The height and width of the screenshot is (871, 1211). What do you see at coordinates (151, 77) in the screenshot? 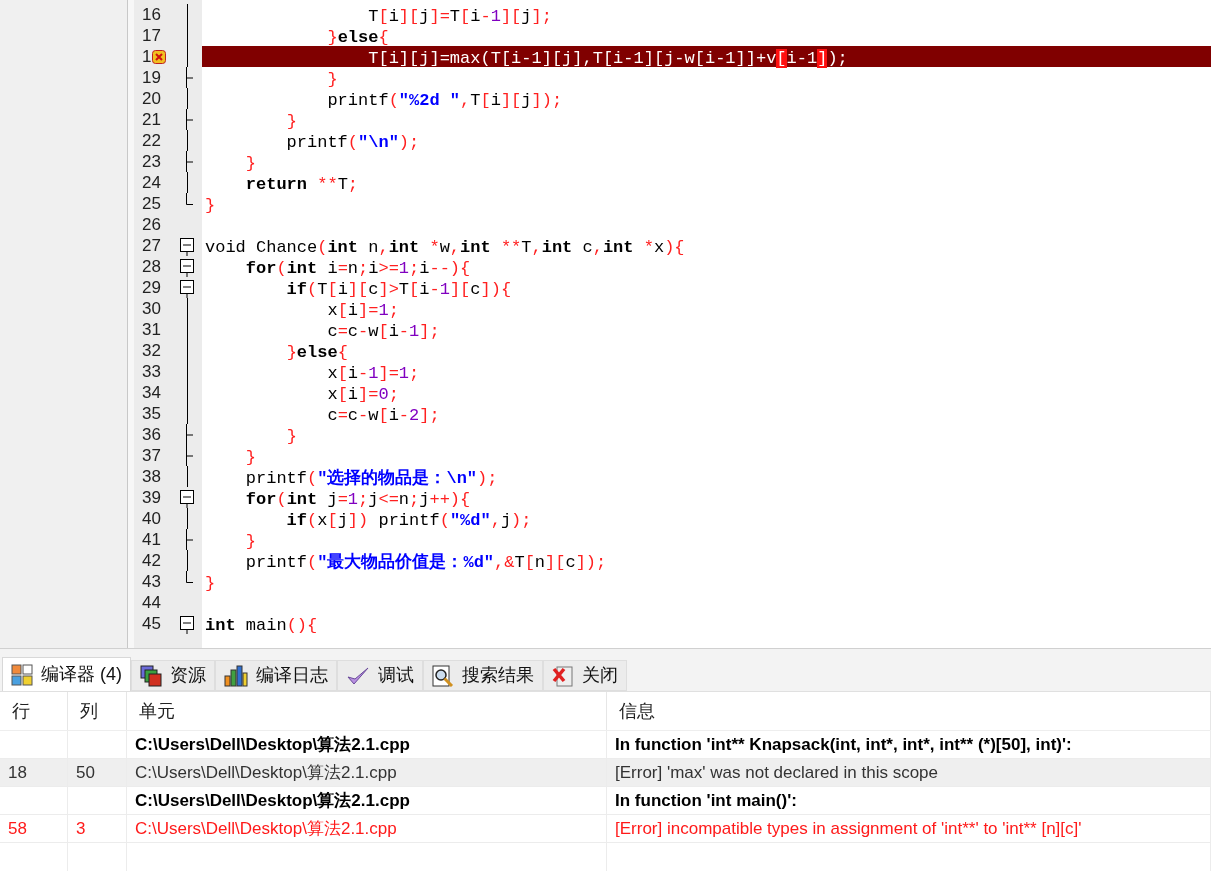
I see `line-number: 19` at bounding box center [151, 77].